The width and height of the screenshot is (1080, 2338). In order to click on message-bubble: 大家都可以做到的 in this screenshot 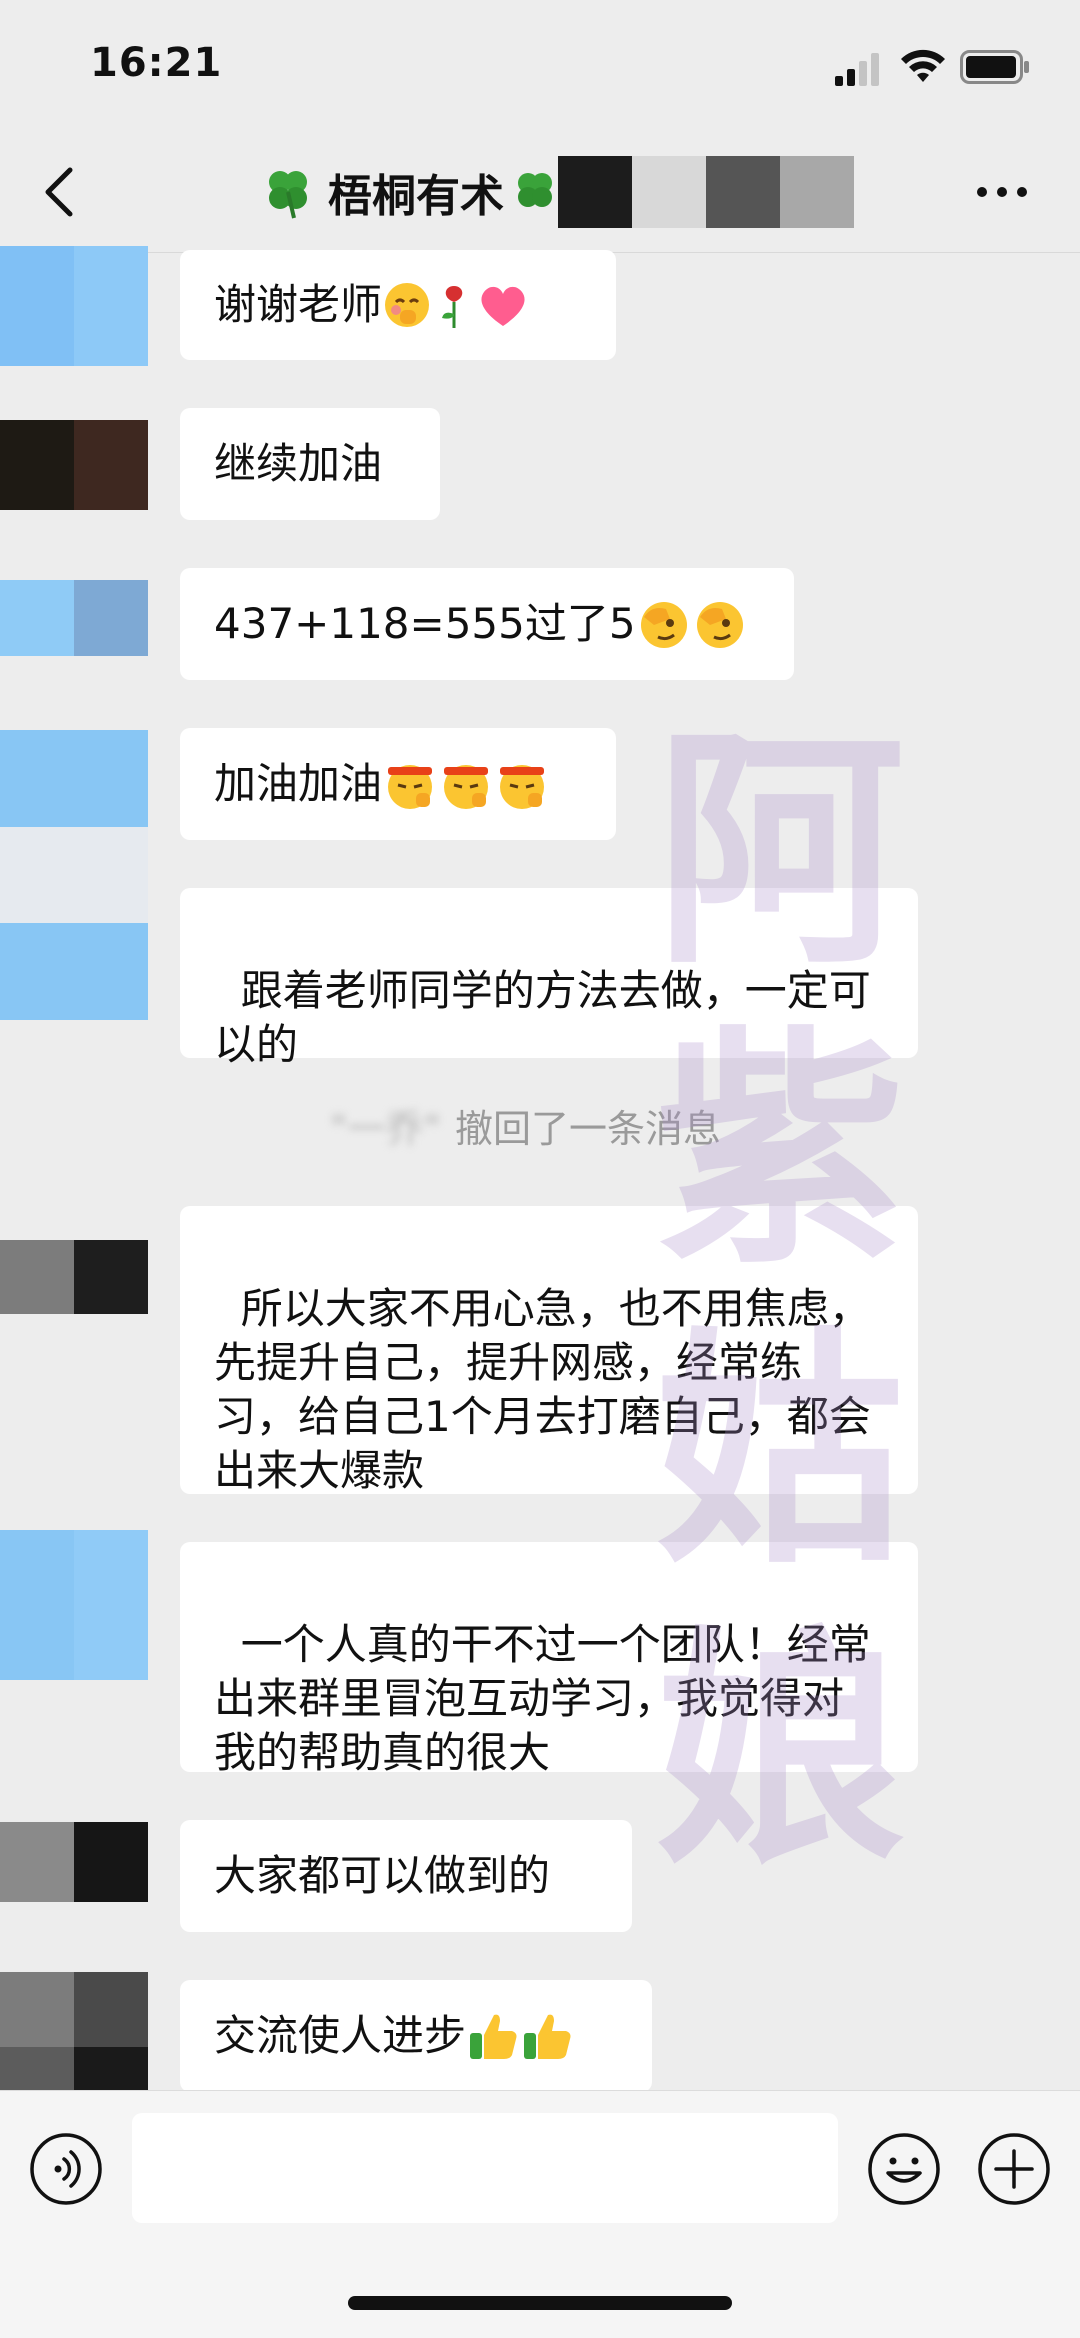, I will do `click(406, 1876)`.